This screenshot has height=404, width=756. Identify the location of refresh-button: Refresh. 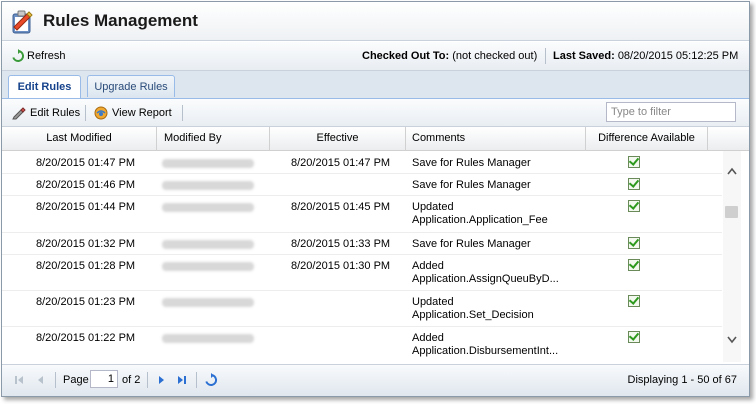
(38, 56).